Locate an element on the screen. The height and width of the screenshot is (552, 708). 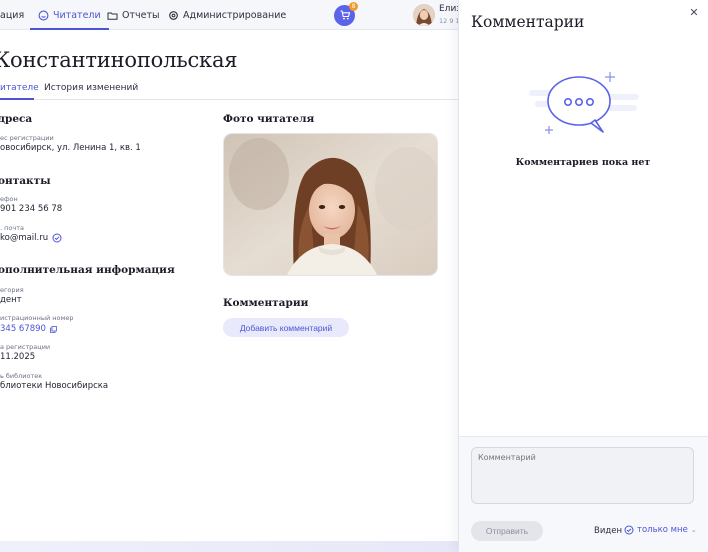
field-value-regnum: 345 67890 is located at coordinates (28, 329).